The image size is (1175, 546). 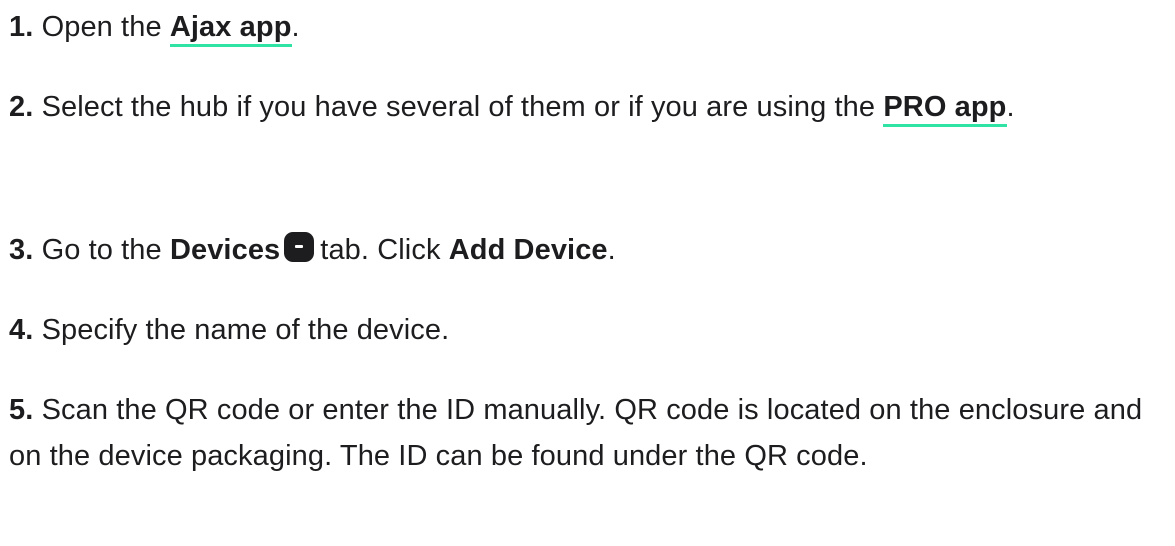 I want to click on step-number: 3., so click(x=21, y=250).